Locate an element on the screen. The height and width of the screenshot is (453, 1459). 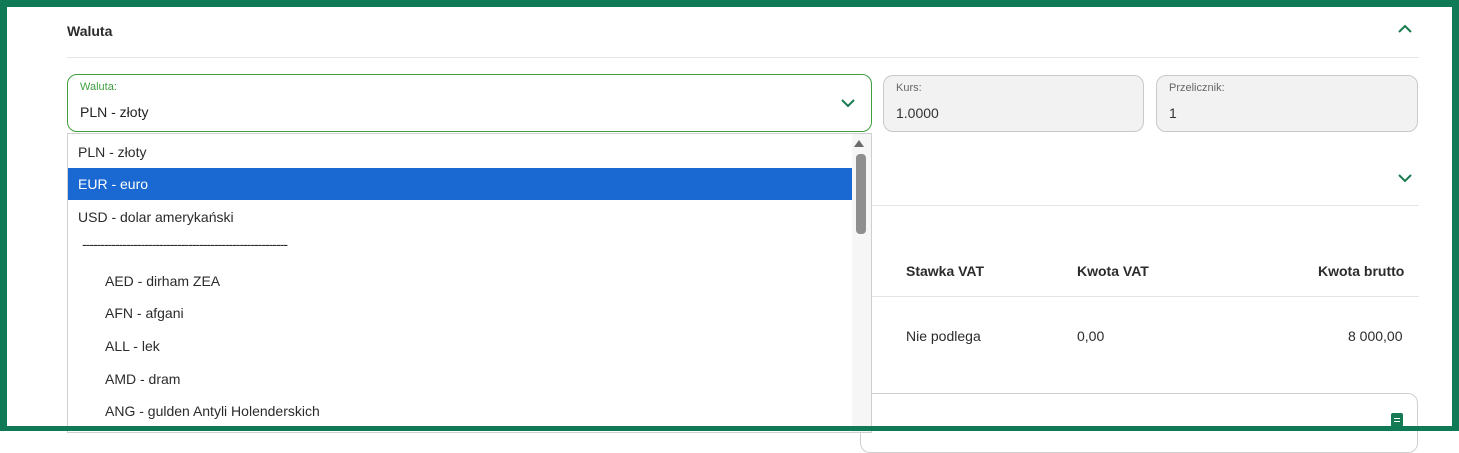
currency-option: ALL - lek is located at coordinates (460, 346).